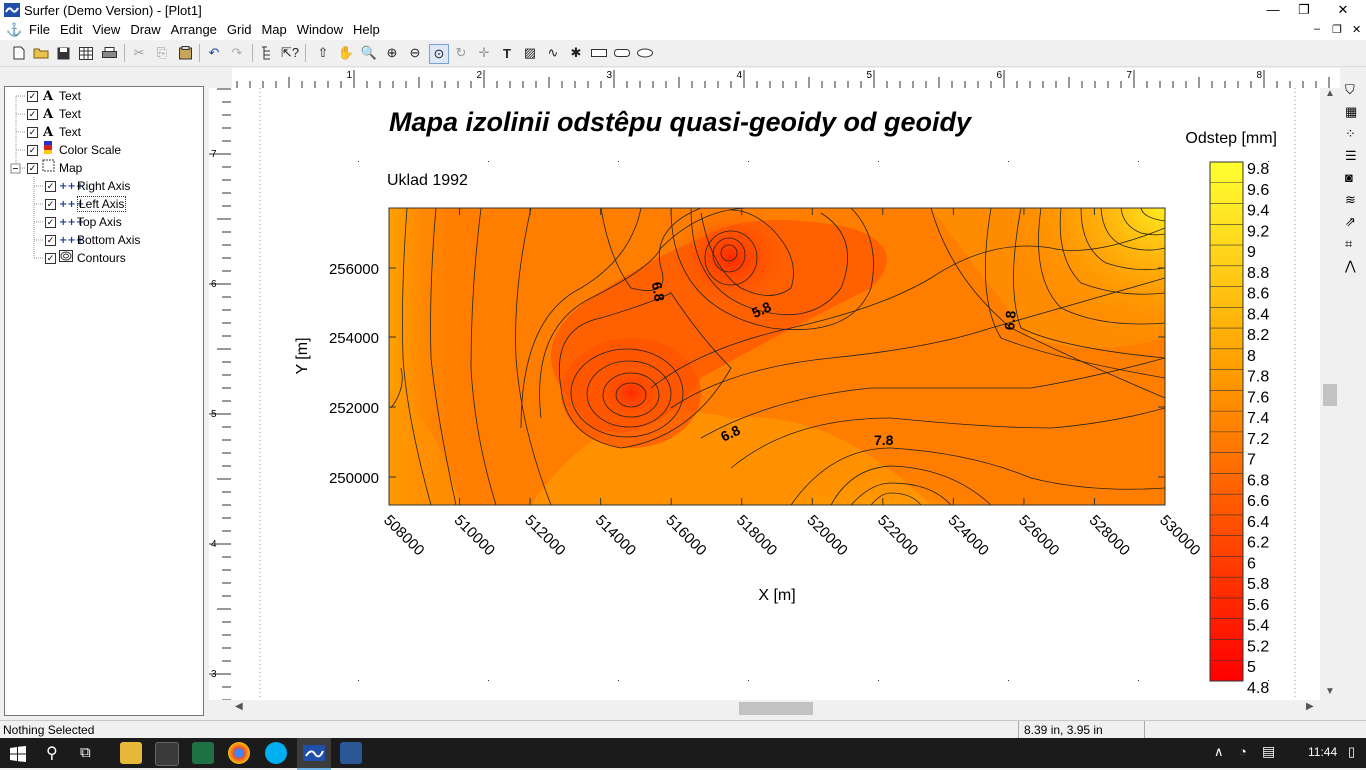 This screenshot has height=770, width=1366. Describe the element at coordinates (1350, 266) in the screenshot. I see `surface-icon: ⋀` at that location.